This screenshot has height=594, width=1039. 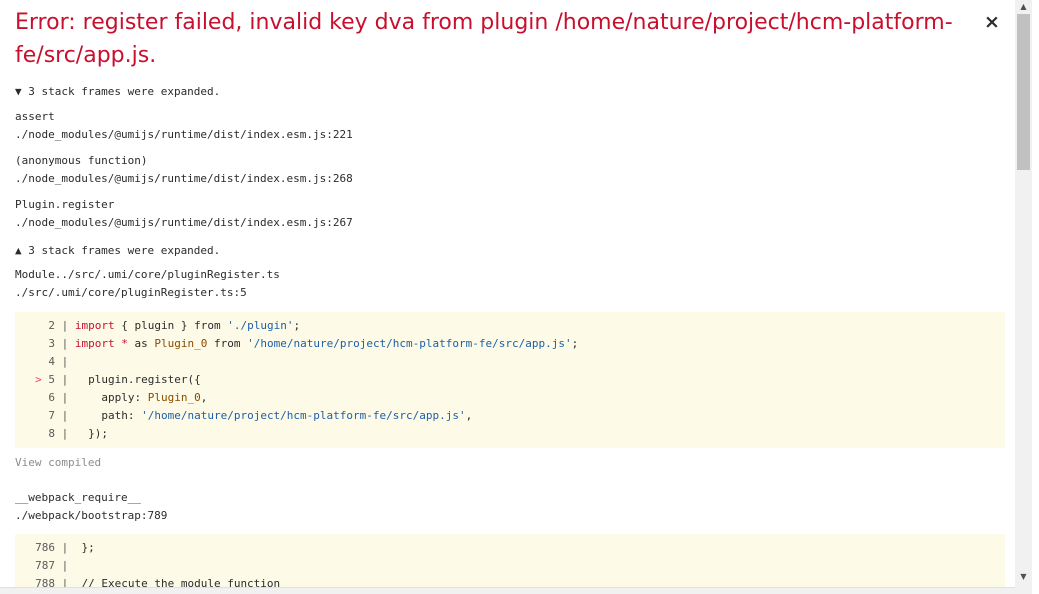 What do you see at coordinates (510, 326) in the screenshot?
I see `code-line: 2 | import { plugin } from './plugin';` at bounding box center [510, 326].